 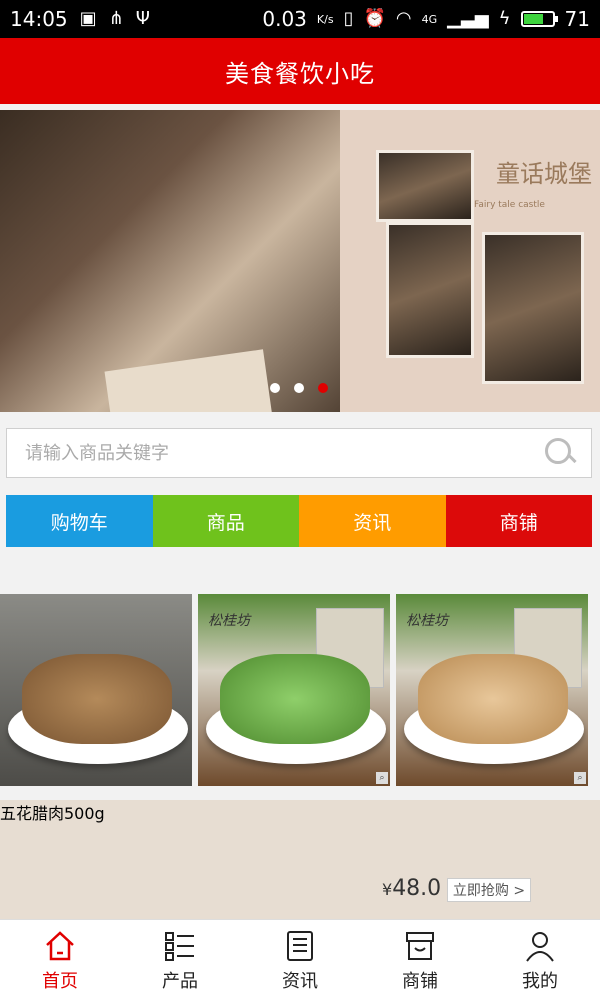 What do you see at coordinates (540, 981) in the screenshot?
I see `tab-mine-label: 我的` at bounding box center [540, 981].